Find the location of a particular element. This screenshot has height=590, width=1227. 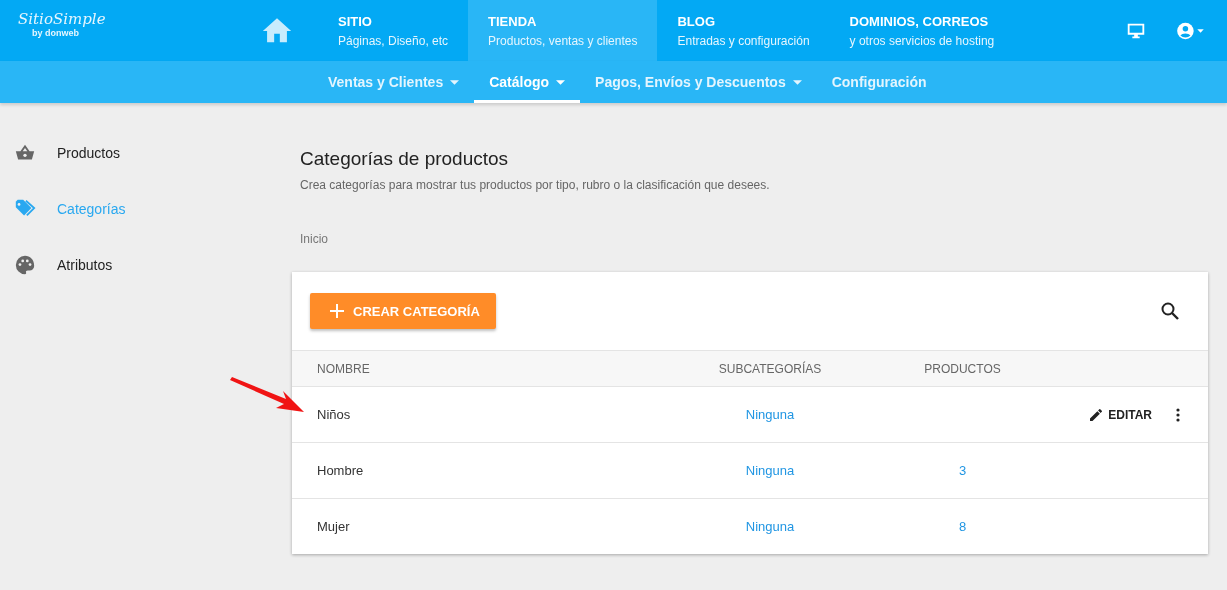

breadcrumb-link: Inicio is located at coordinates (314, 239).